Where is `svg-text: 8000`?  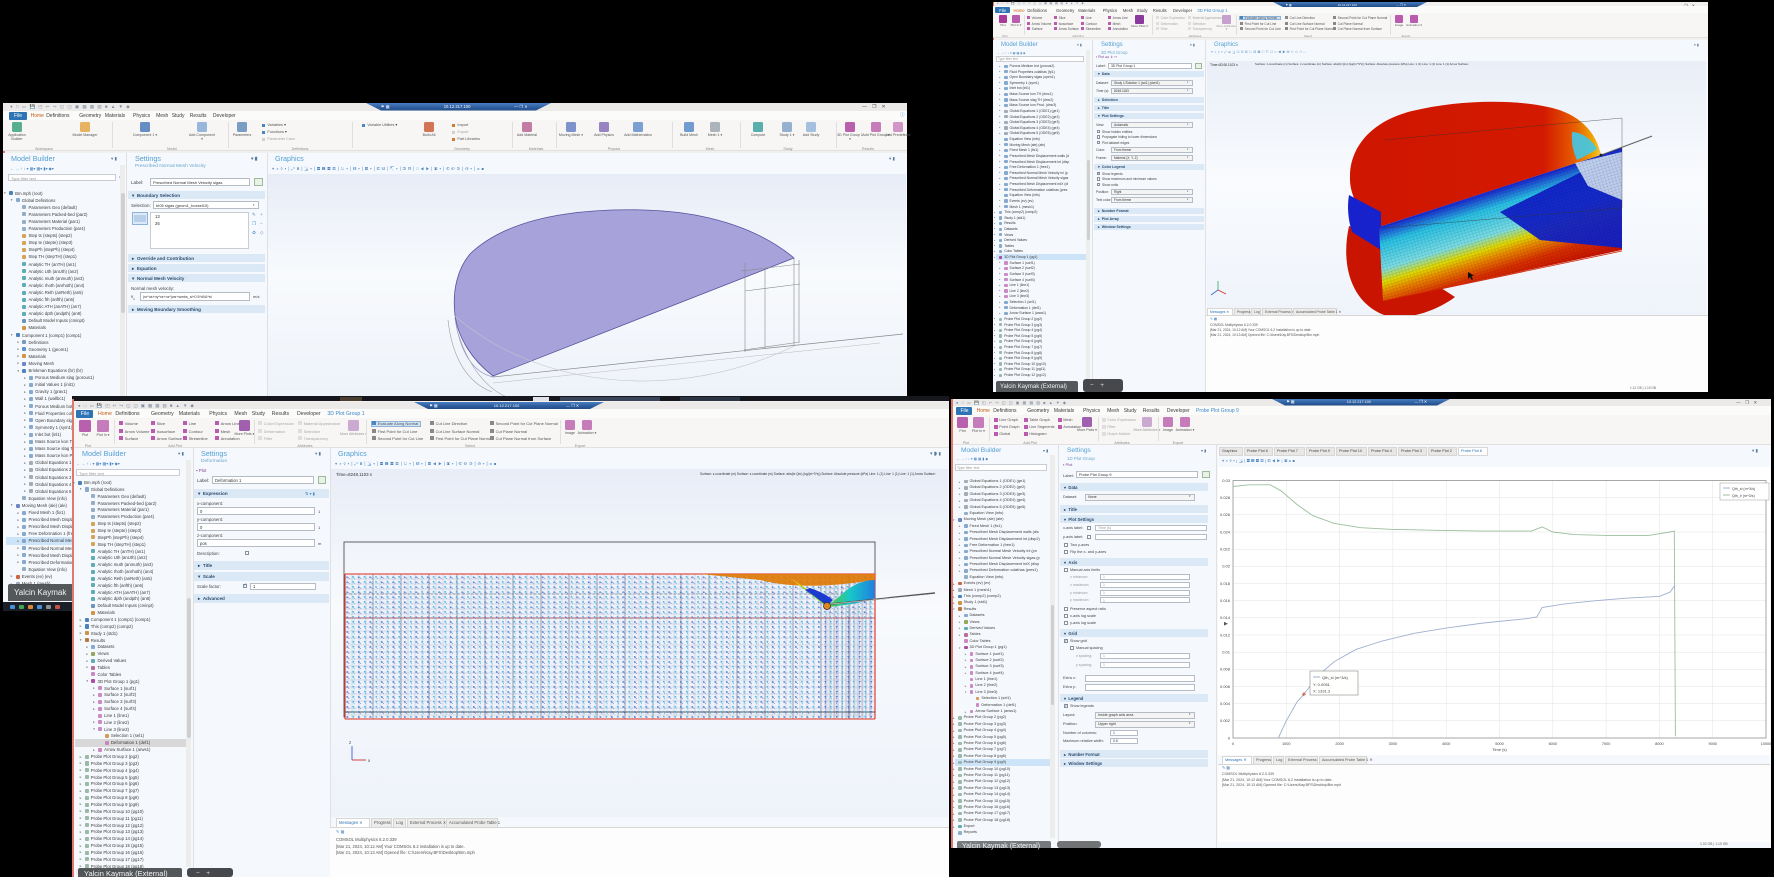 svg-text: 8000 is located at coordinates (1659, 744).